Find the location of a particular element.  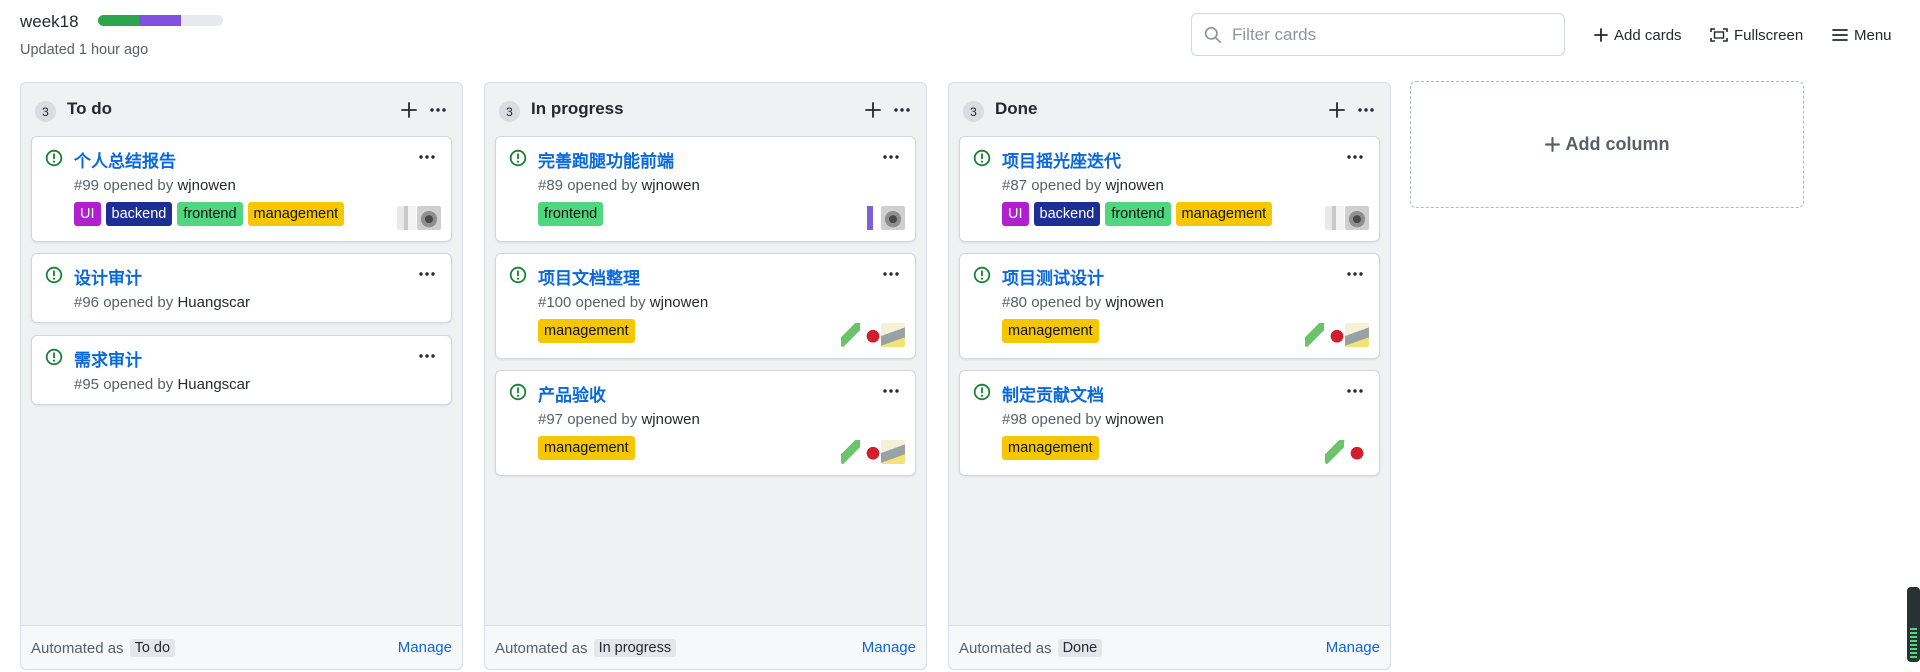

card-title: 项目文档整理 is located at coordinates (589, 276).